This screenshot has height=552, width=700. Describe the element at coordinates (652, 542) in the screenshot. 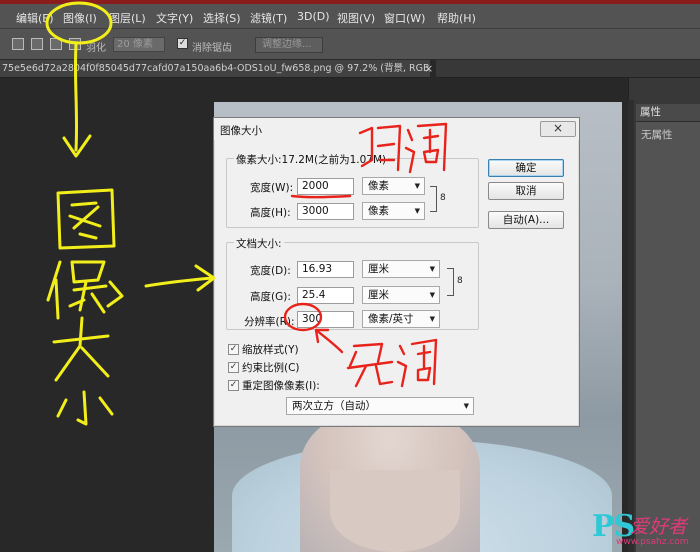

I see `watermark-url: www.psahz.com` at that location.